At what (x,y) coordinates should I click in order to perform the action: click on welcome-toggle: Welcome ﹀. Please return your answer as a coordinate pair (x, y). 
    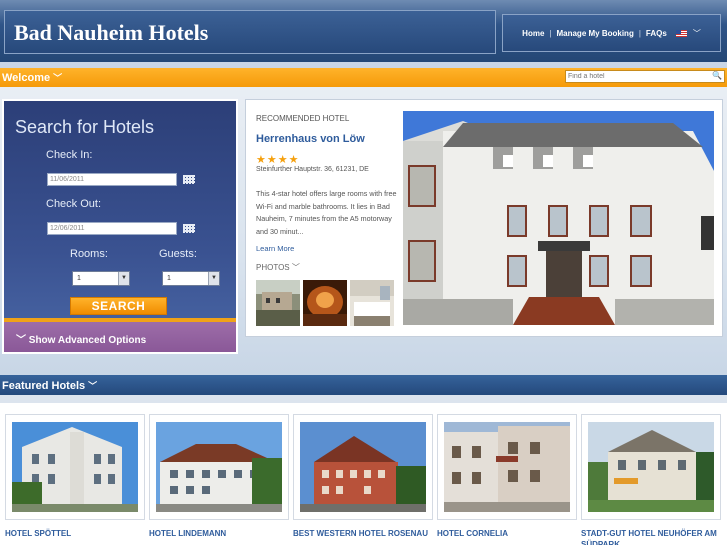
    Looking at the image, I should click on (32, 77).